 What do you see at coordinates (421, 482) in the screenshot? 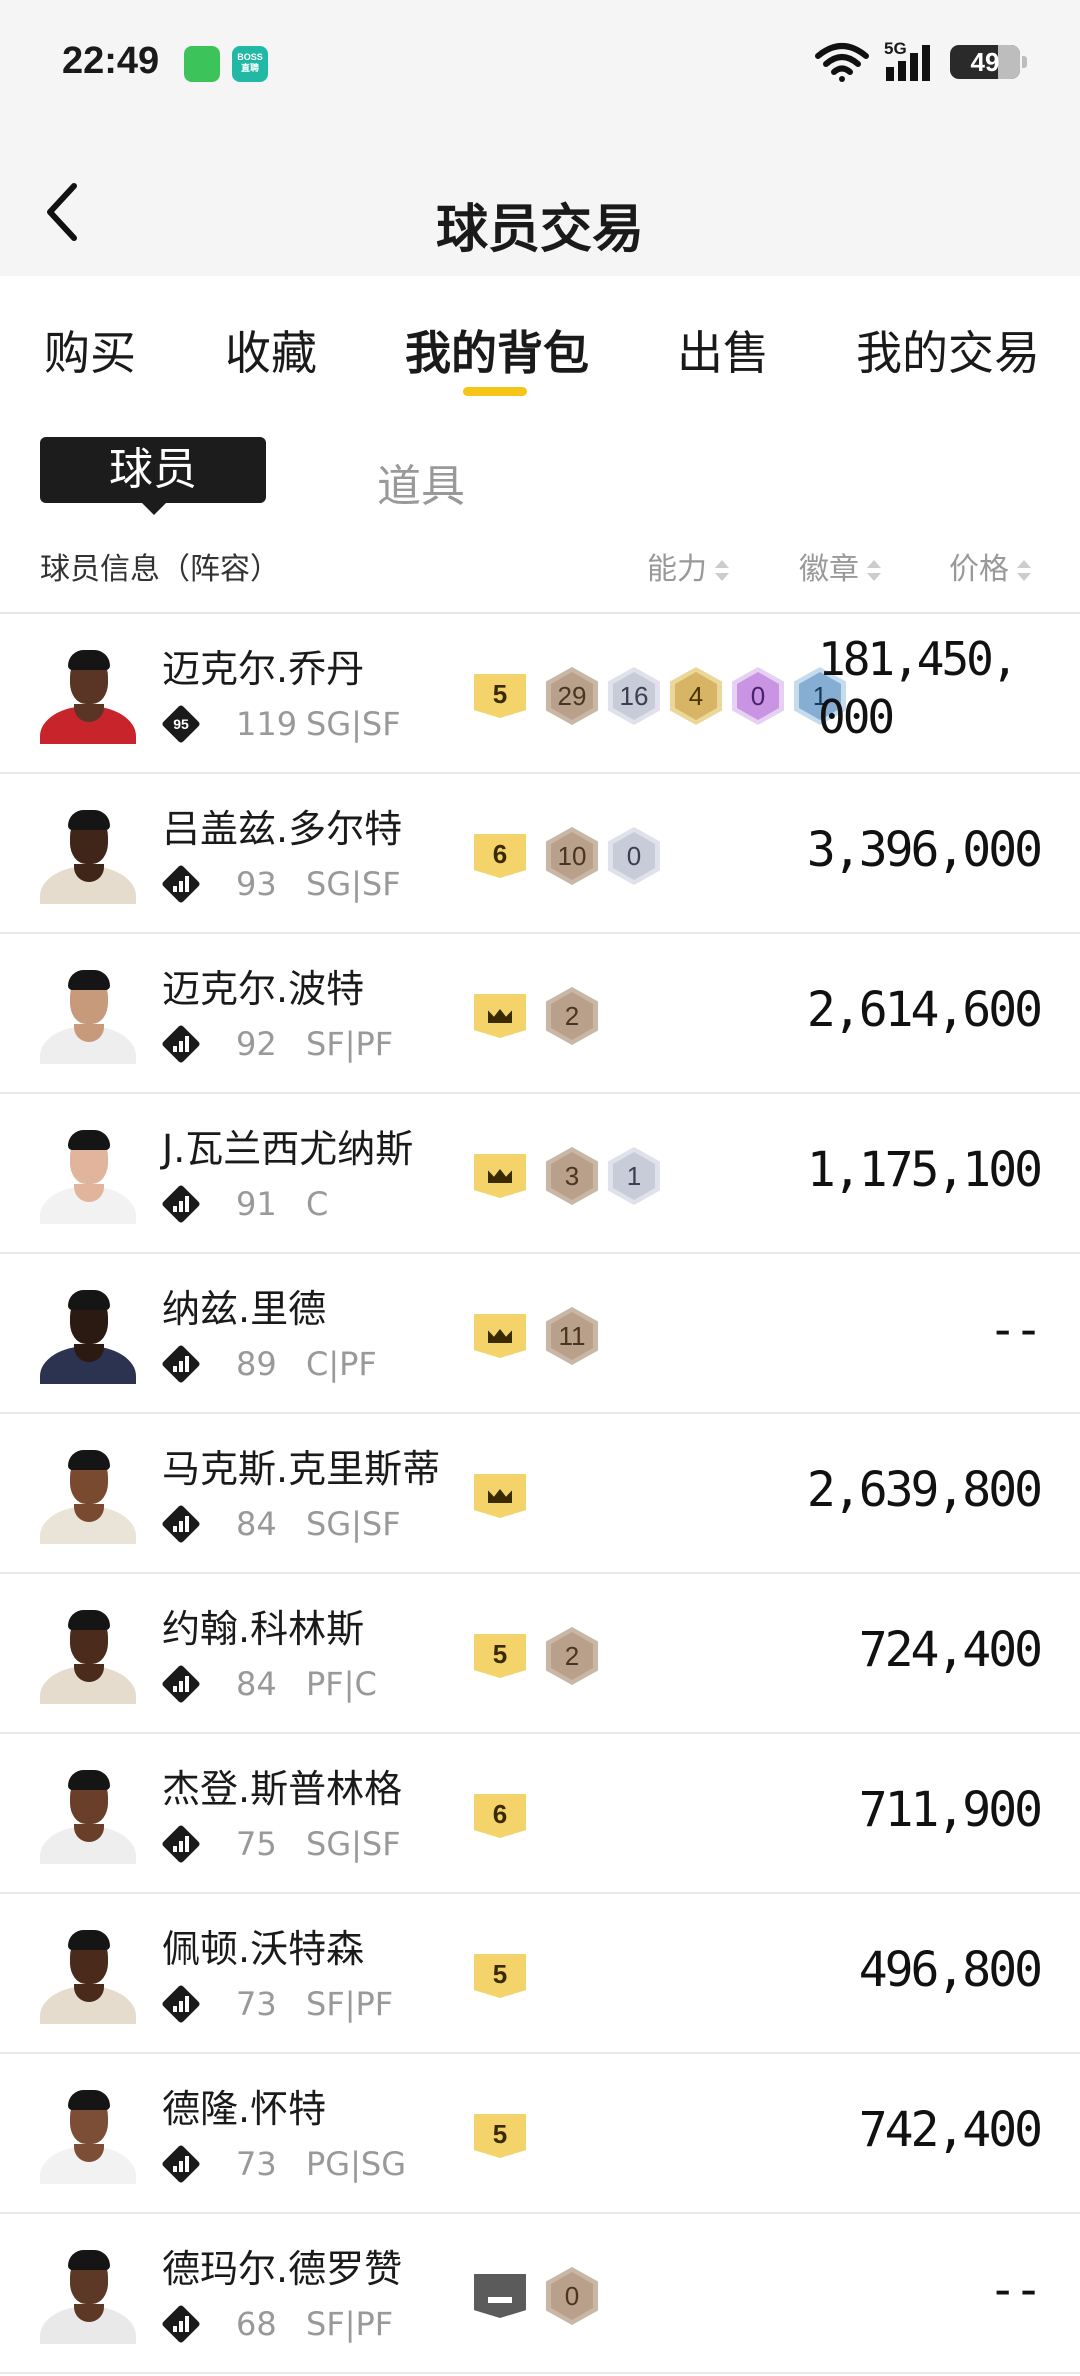
I see `subtab-items: 道具` at bounding box center [421, 482].